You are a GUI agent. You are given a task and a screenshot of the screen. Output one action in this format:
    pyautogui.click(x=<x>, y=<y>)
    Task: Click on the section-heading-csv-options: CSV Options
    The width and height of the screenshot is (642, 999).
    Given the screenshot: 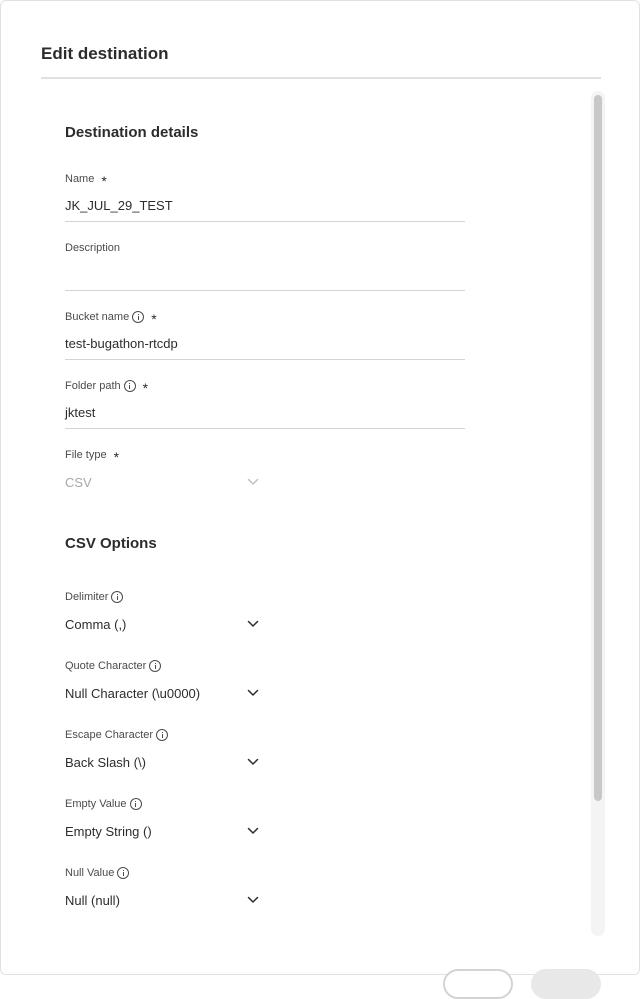 What is the action you would take?
    pyautogui.click(x=111, y=543)
    